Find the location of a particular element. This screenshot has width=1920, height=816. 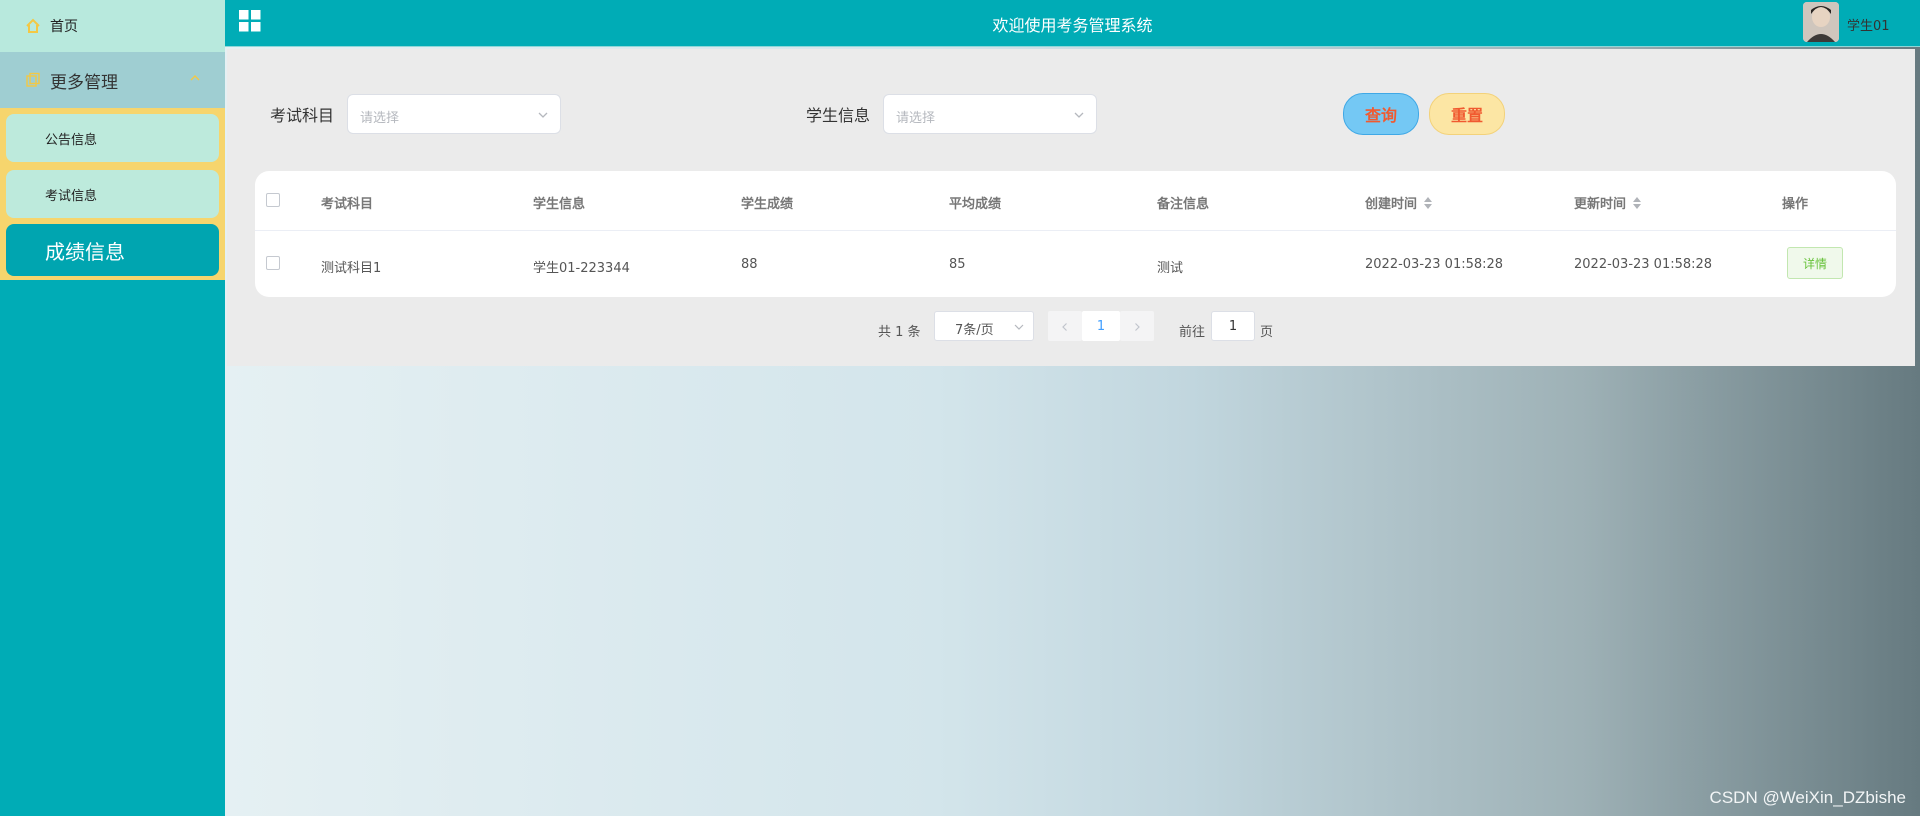

top-header: 欢迎使用考务管理系统 学生01 is located at coordinates (1072, 23).